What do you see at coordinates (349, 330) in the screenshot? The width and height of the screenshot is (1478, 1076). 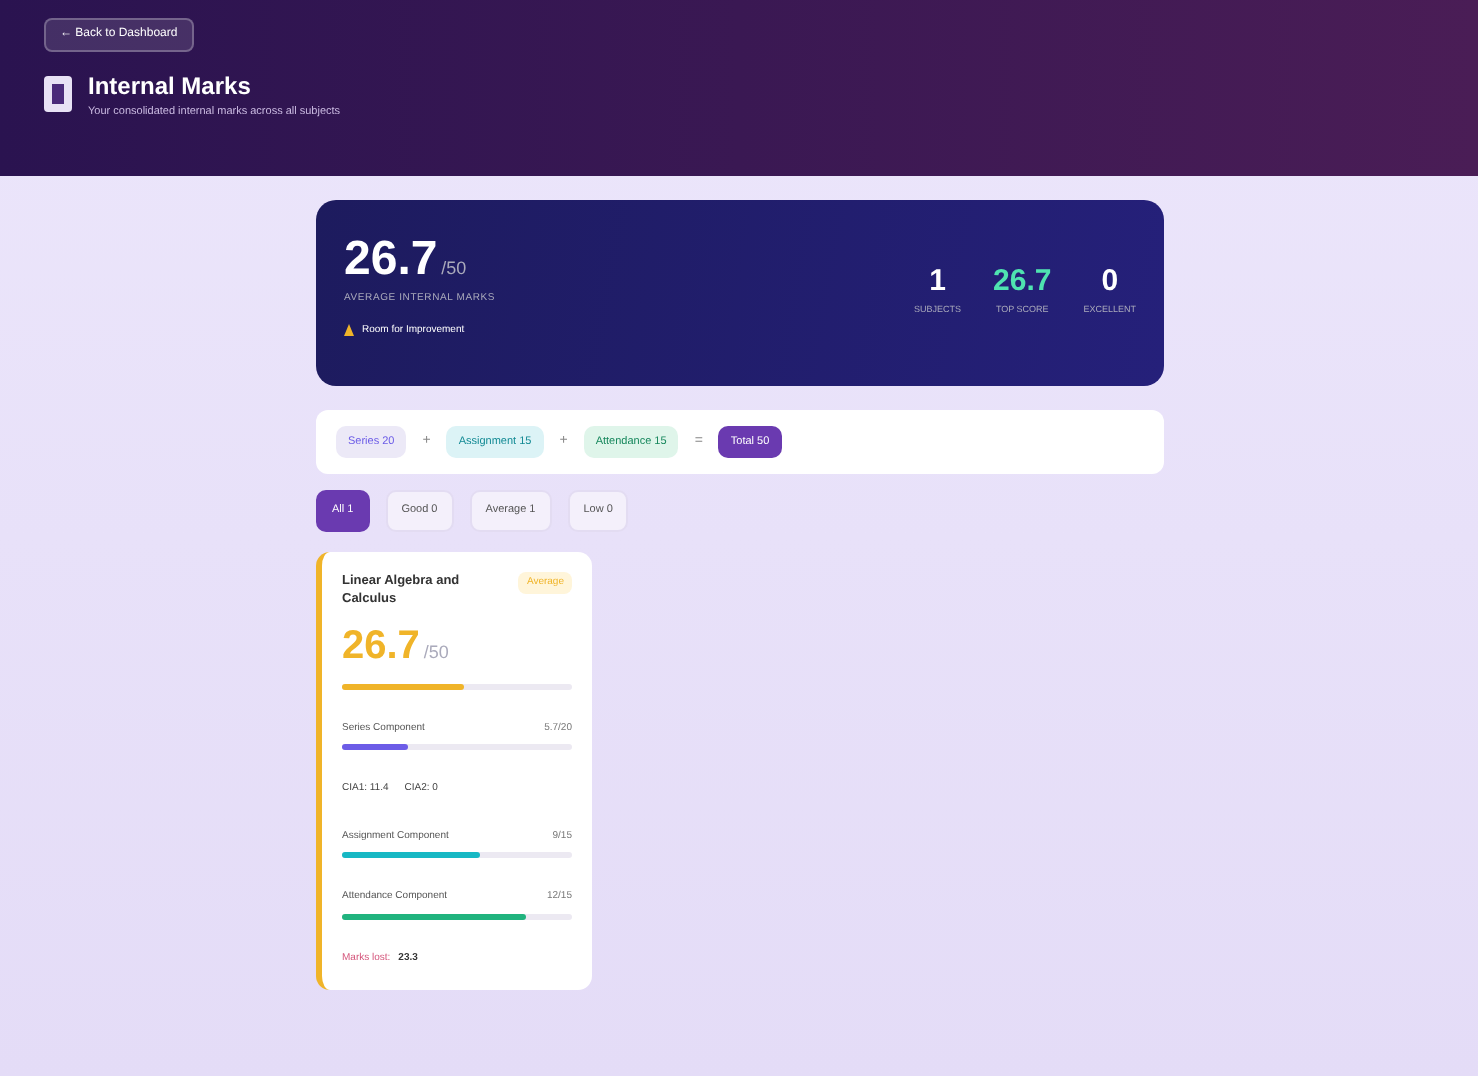 I see `warning-icon` at bounding box center [349, 330].